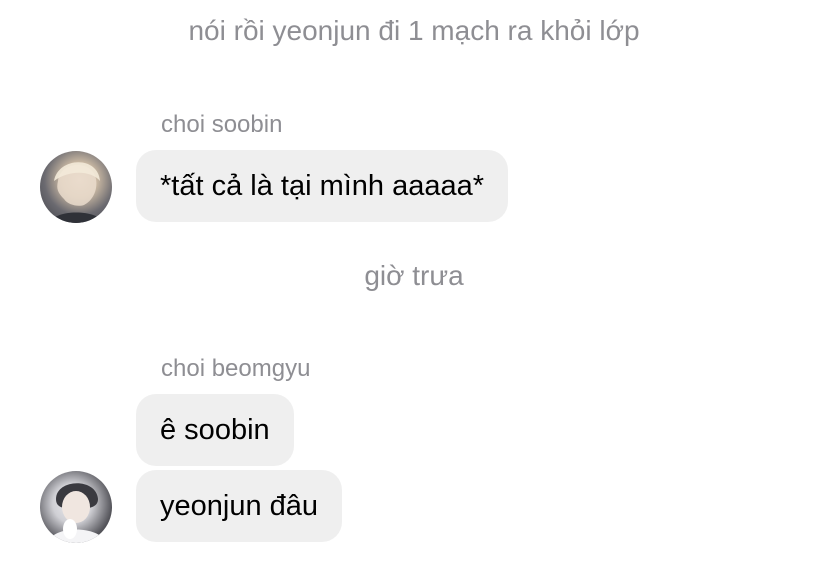 This screenshot has width=828, height=564. Describe the element at coordinates (222, 124) in the screenshot. I see `sender-name: choi soobin` at that location.